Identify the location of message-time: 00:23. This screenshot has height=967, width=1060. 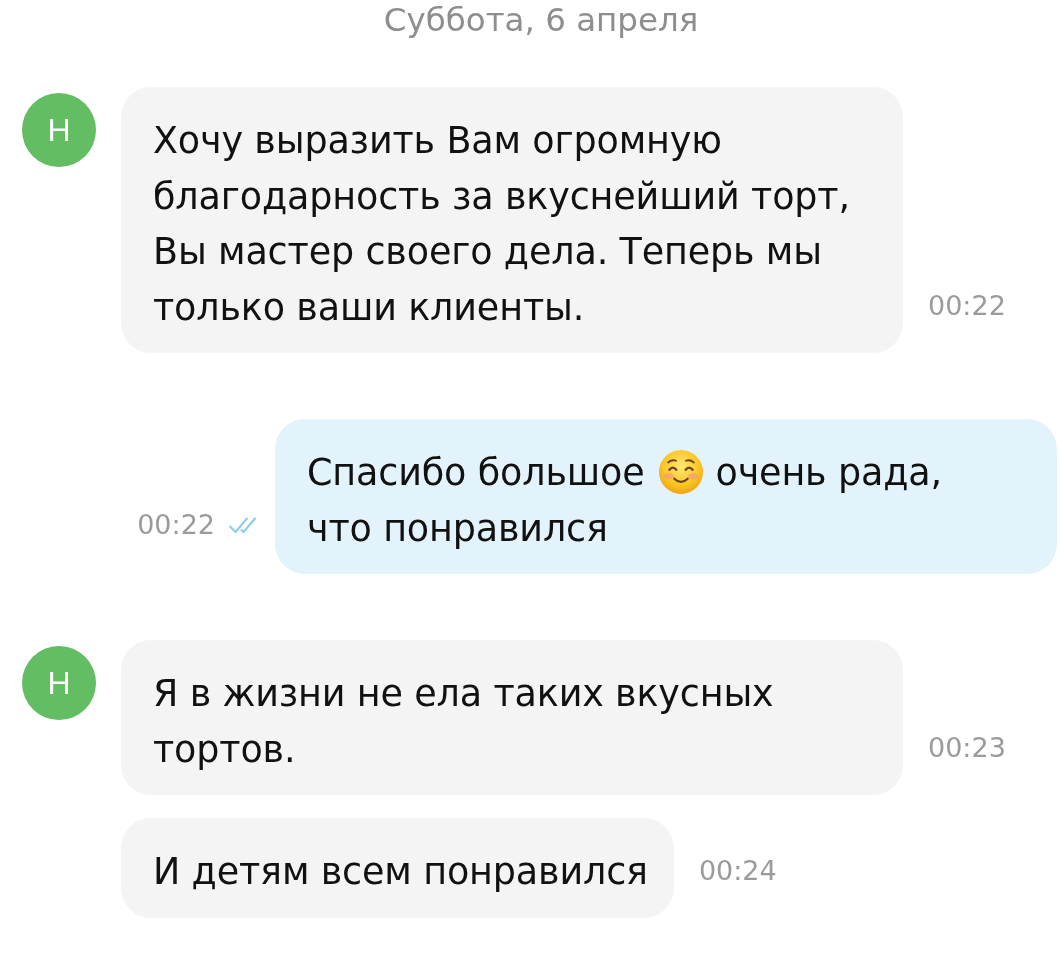
(967, 748).